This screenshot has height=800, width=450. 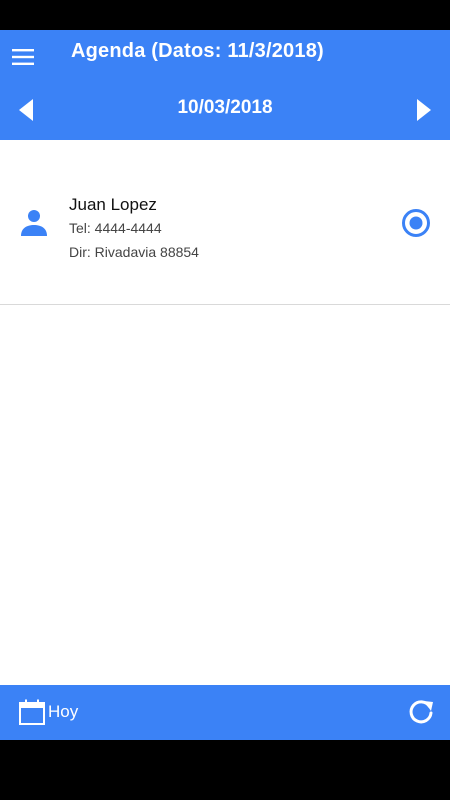 I want to click on contact-address: Dir: Rivadavia 88854, so click(x=134, y=252).